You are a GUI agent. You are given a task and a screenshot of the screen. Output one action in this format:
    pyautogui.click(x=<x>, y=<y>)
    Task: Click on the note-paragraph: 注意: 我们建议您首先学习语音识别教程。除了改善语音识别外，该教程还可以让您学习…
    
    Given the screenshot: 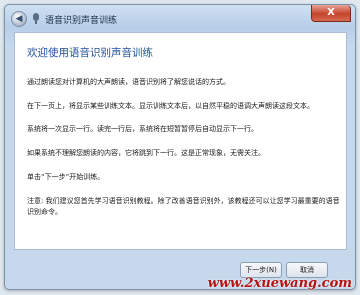 What is the action you would take?
    pyautogui.click(x=183, y=206)
    